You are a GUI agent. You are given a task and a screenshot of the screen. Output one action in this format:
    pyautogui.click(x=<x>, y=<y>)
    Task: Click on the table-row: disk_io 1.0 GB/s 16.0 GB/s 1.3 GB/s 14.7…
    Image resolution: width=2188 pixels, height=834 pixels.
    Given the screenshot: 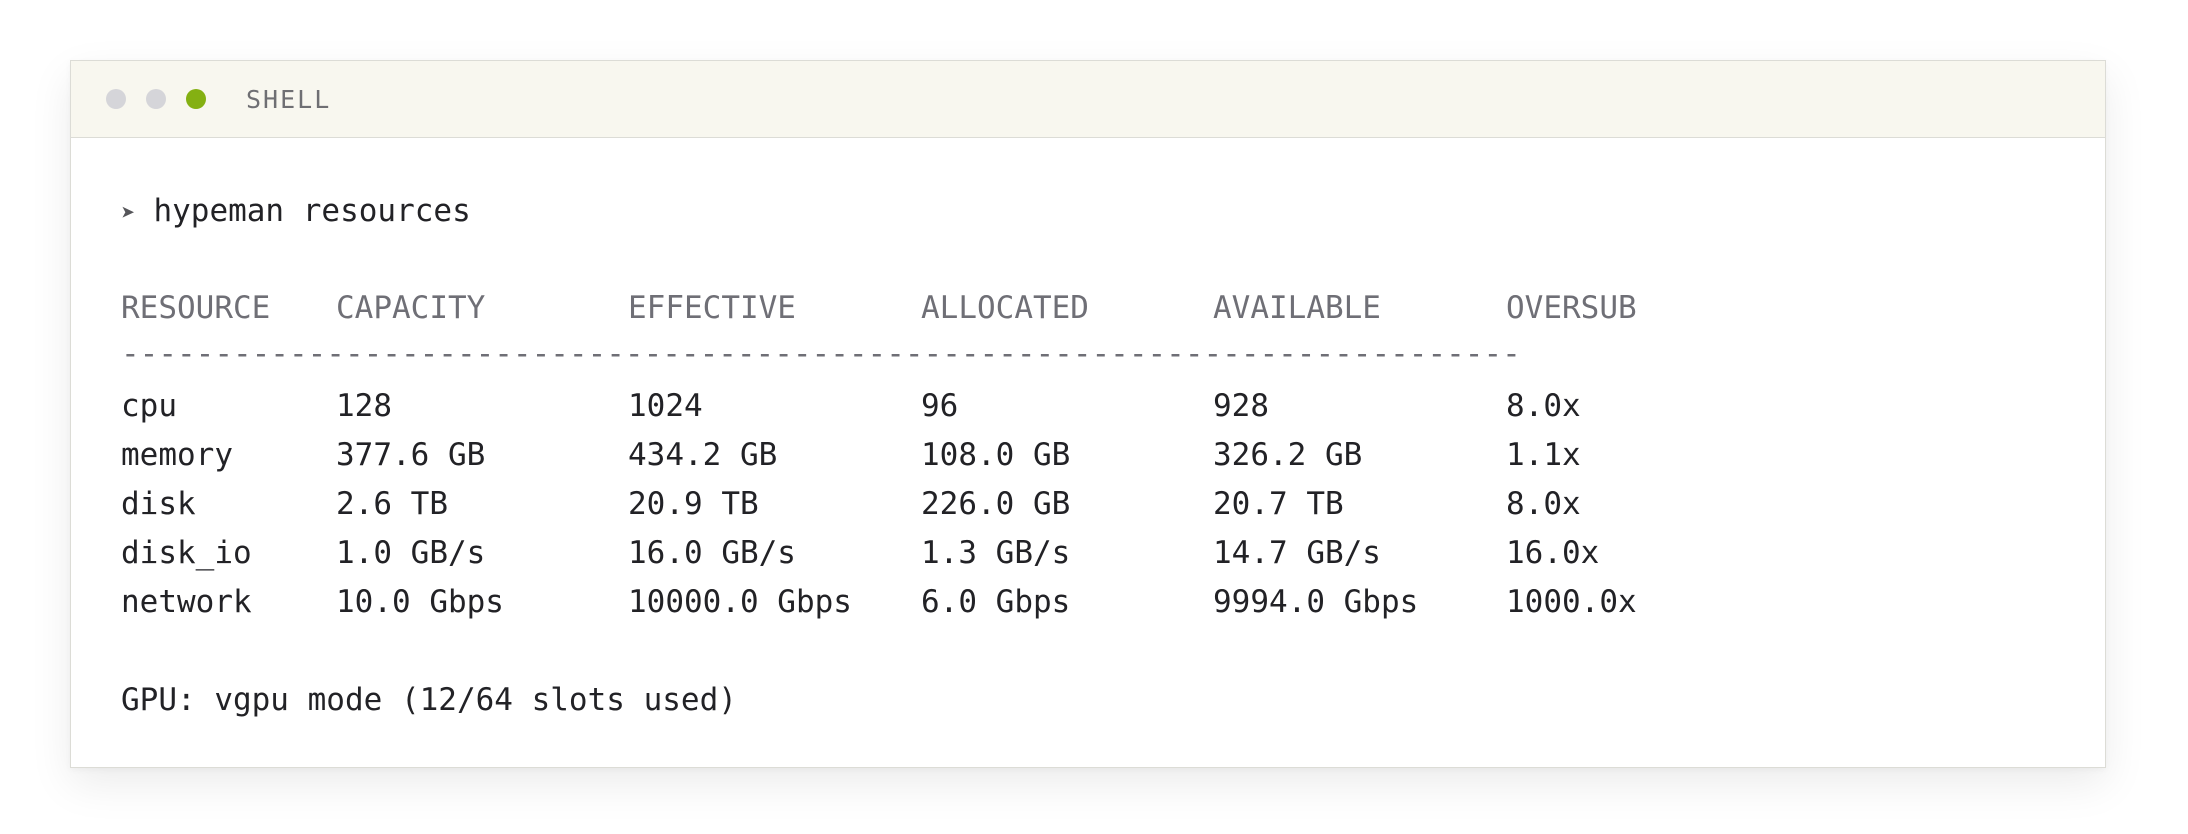 What is the action you would take?
    pyautogui.click(x=1113, y=553)
    